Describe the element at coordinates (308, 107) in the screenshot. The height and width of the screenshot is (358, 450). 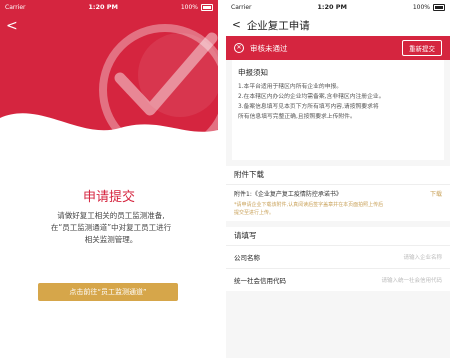
I see `notice-item: 3.备案信息填写见本页下方所有填写内容,请按照要求将` at that location.